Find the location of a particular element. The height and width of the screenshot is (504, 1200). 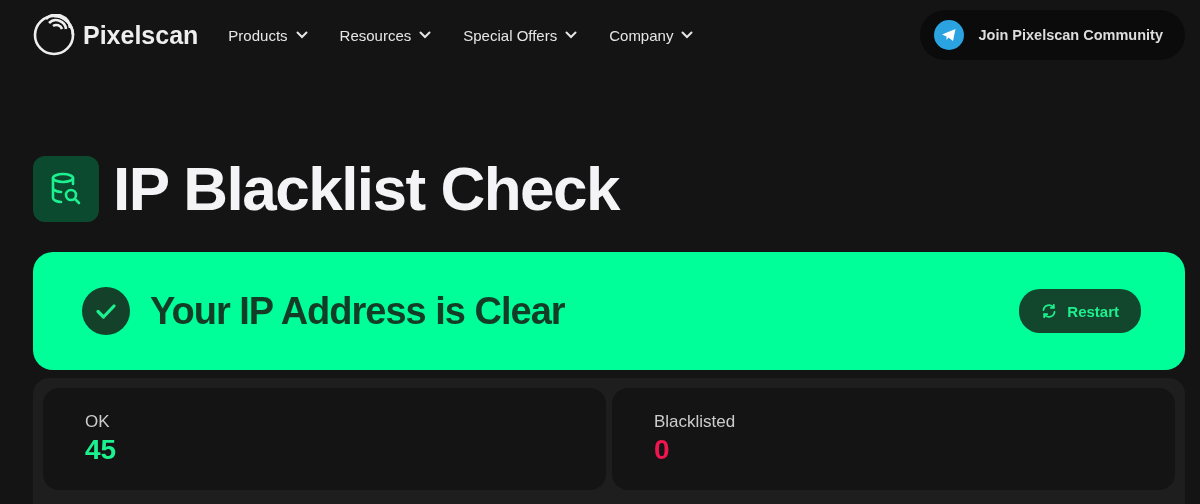

refresh-icon is located at coordinates (1049, 311).